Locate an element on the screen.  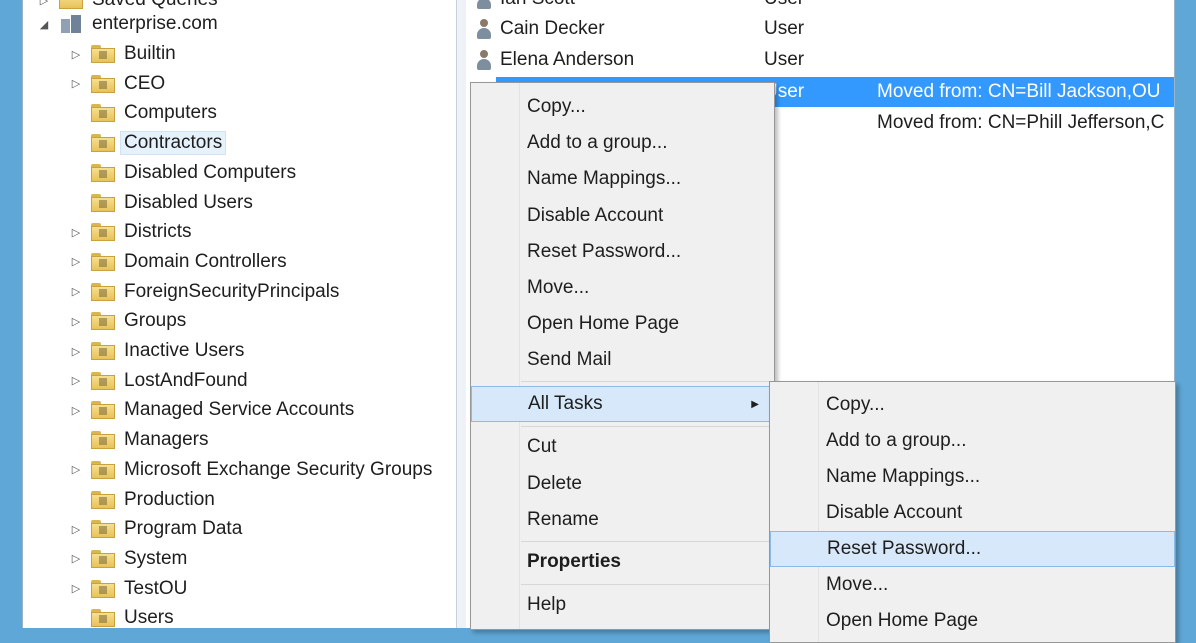
submenu-arrow-icon: ▶ is located at coordinates (755, 404).